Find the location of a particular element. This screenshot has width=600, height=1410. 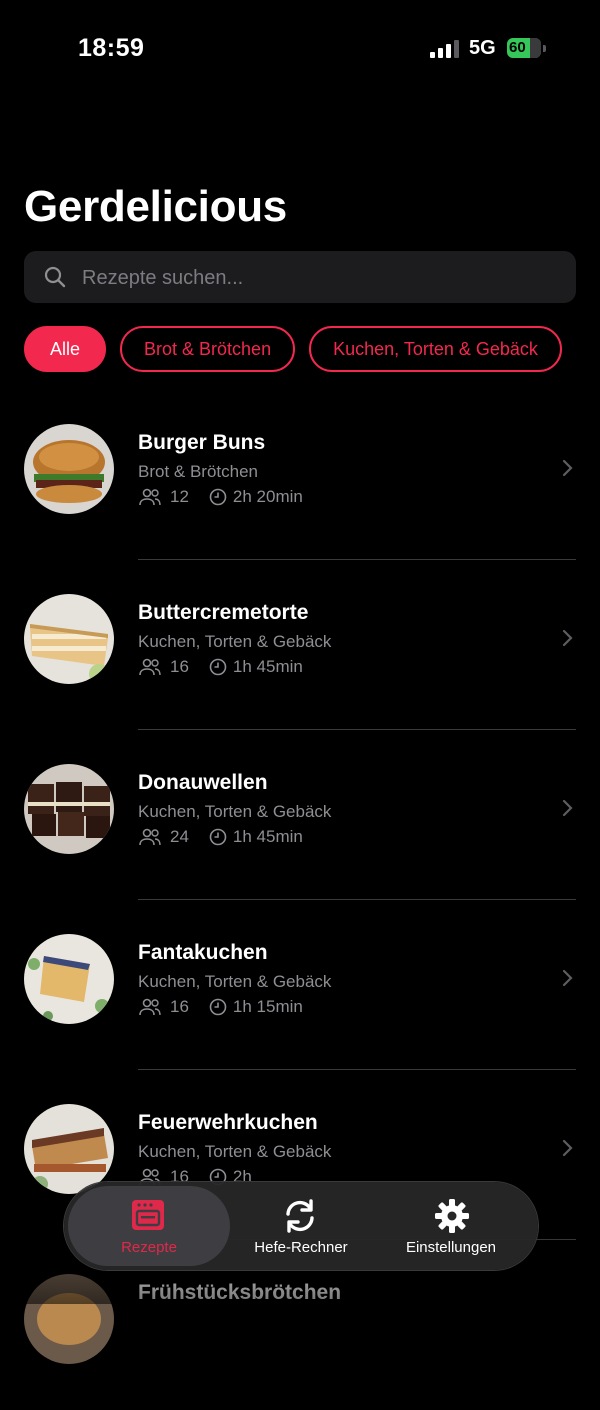

tab-rezepte: Rezepte is located at coordinates (147, 1226).